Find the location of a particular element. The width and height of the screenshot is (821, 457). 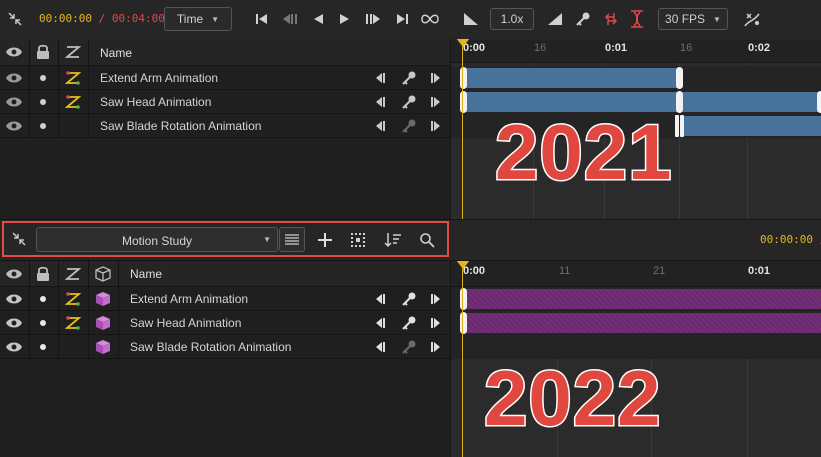

step-forward-icon is located at coordinates (373, 19).